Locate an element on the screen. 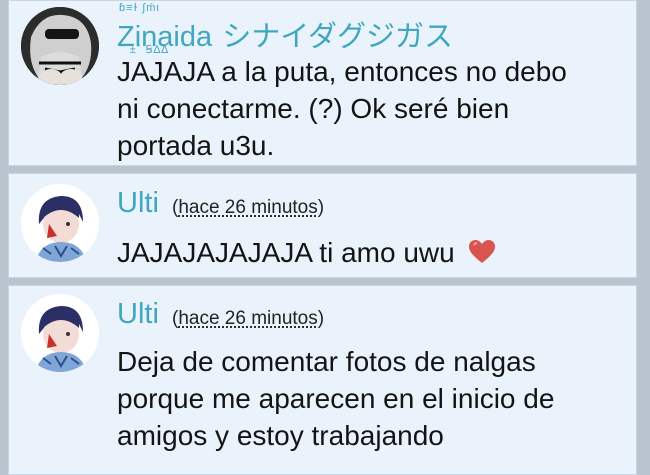 This screenshot has width=650, height=475. message-line: porque me aparecen en el inicio de is located at coordinates (336, 398).